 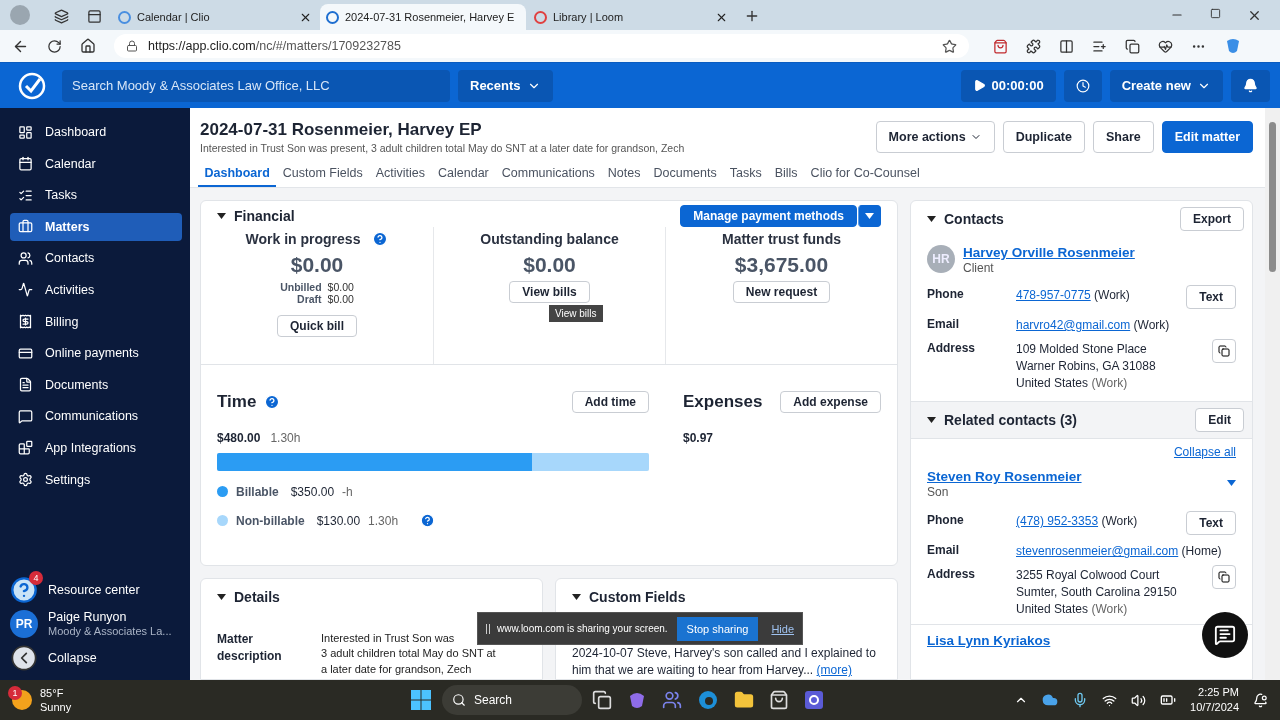 I want to click on manage-payment-button: Manage payment methods, so click(x=768, y=216).